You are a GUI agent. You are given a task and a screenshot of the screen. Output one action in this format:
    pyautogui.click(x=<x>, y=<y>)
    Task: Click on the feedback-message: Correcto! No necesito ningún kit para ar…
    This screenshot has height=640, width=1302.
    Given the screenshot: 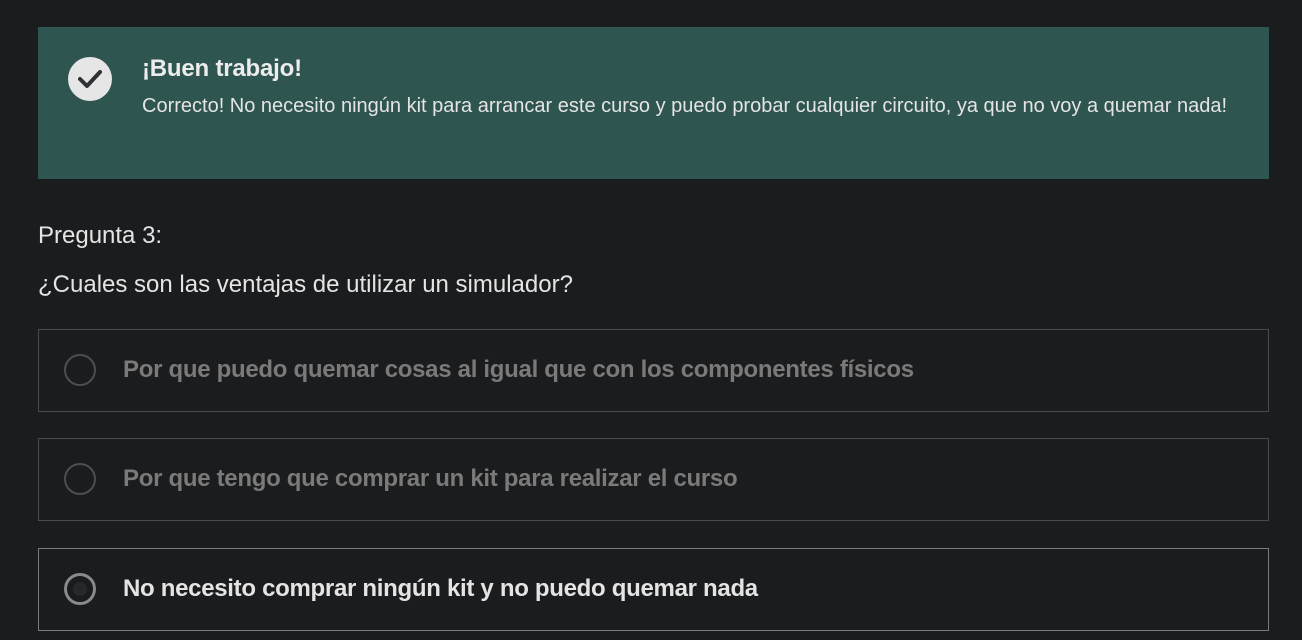 What is the action you would take?
    pyautogui.click(x=685, y=106)
    